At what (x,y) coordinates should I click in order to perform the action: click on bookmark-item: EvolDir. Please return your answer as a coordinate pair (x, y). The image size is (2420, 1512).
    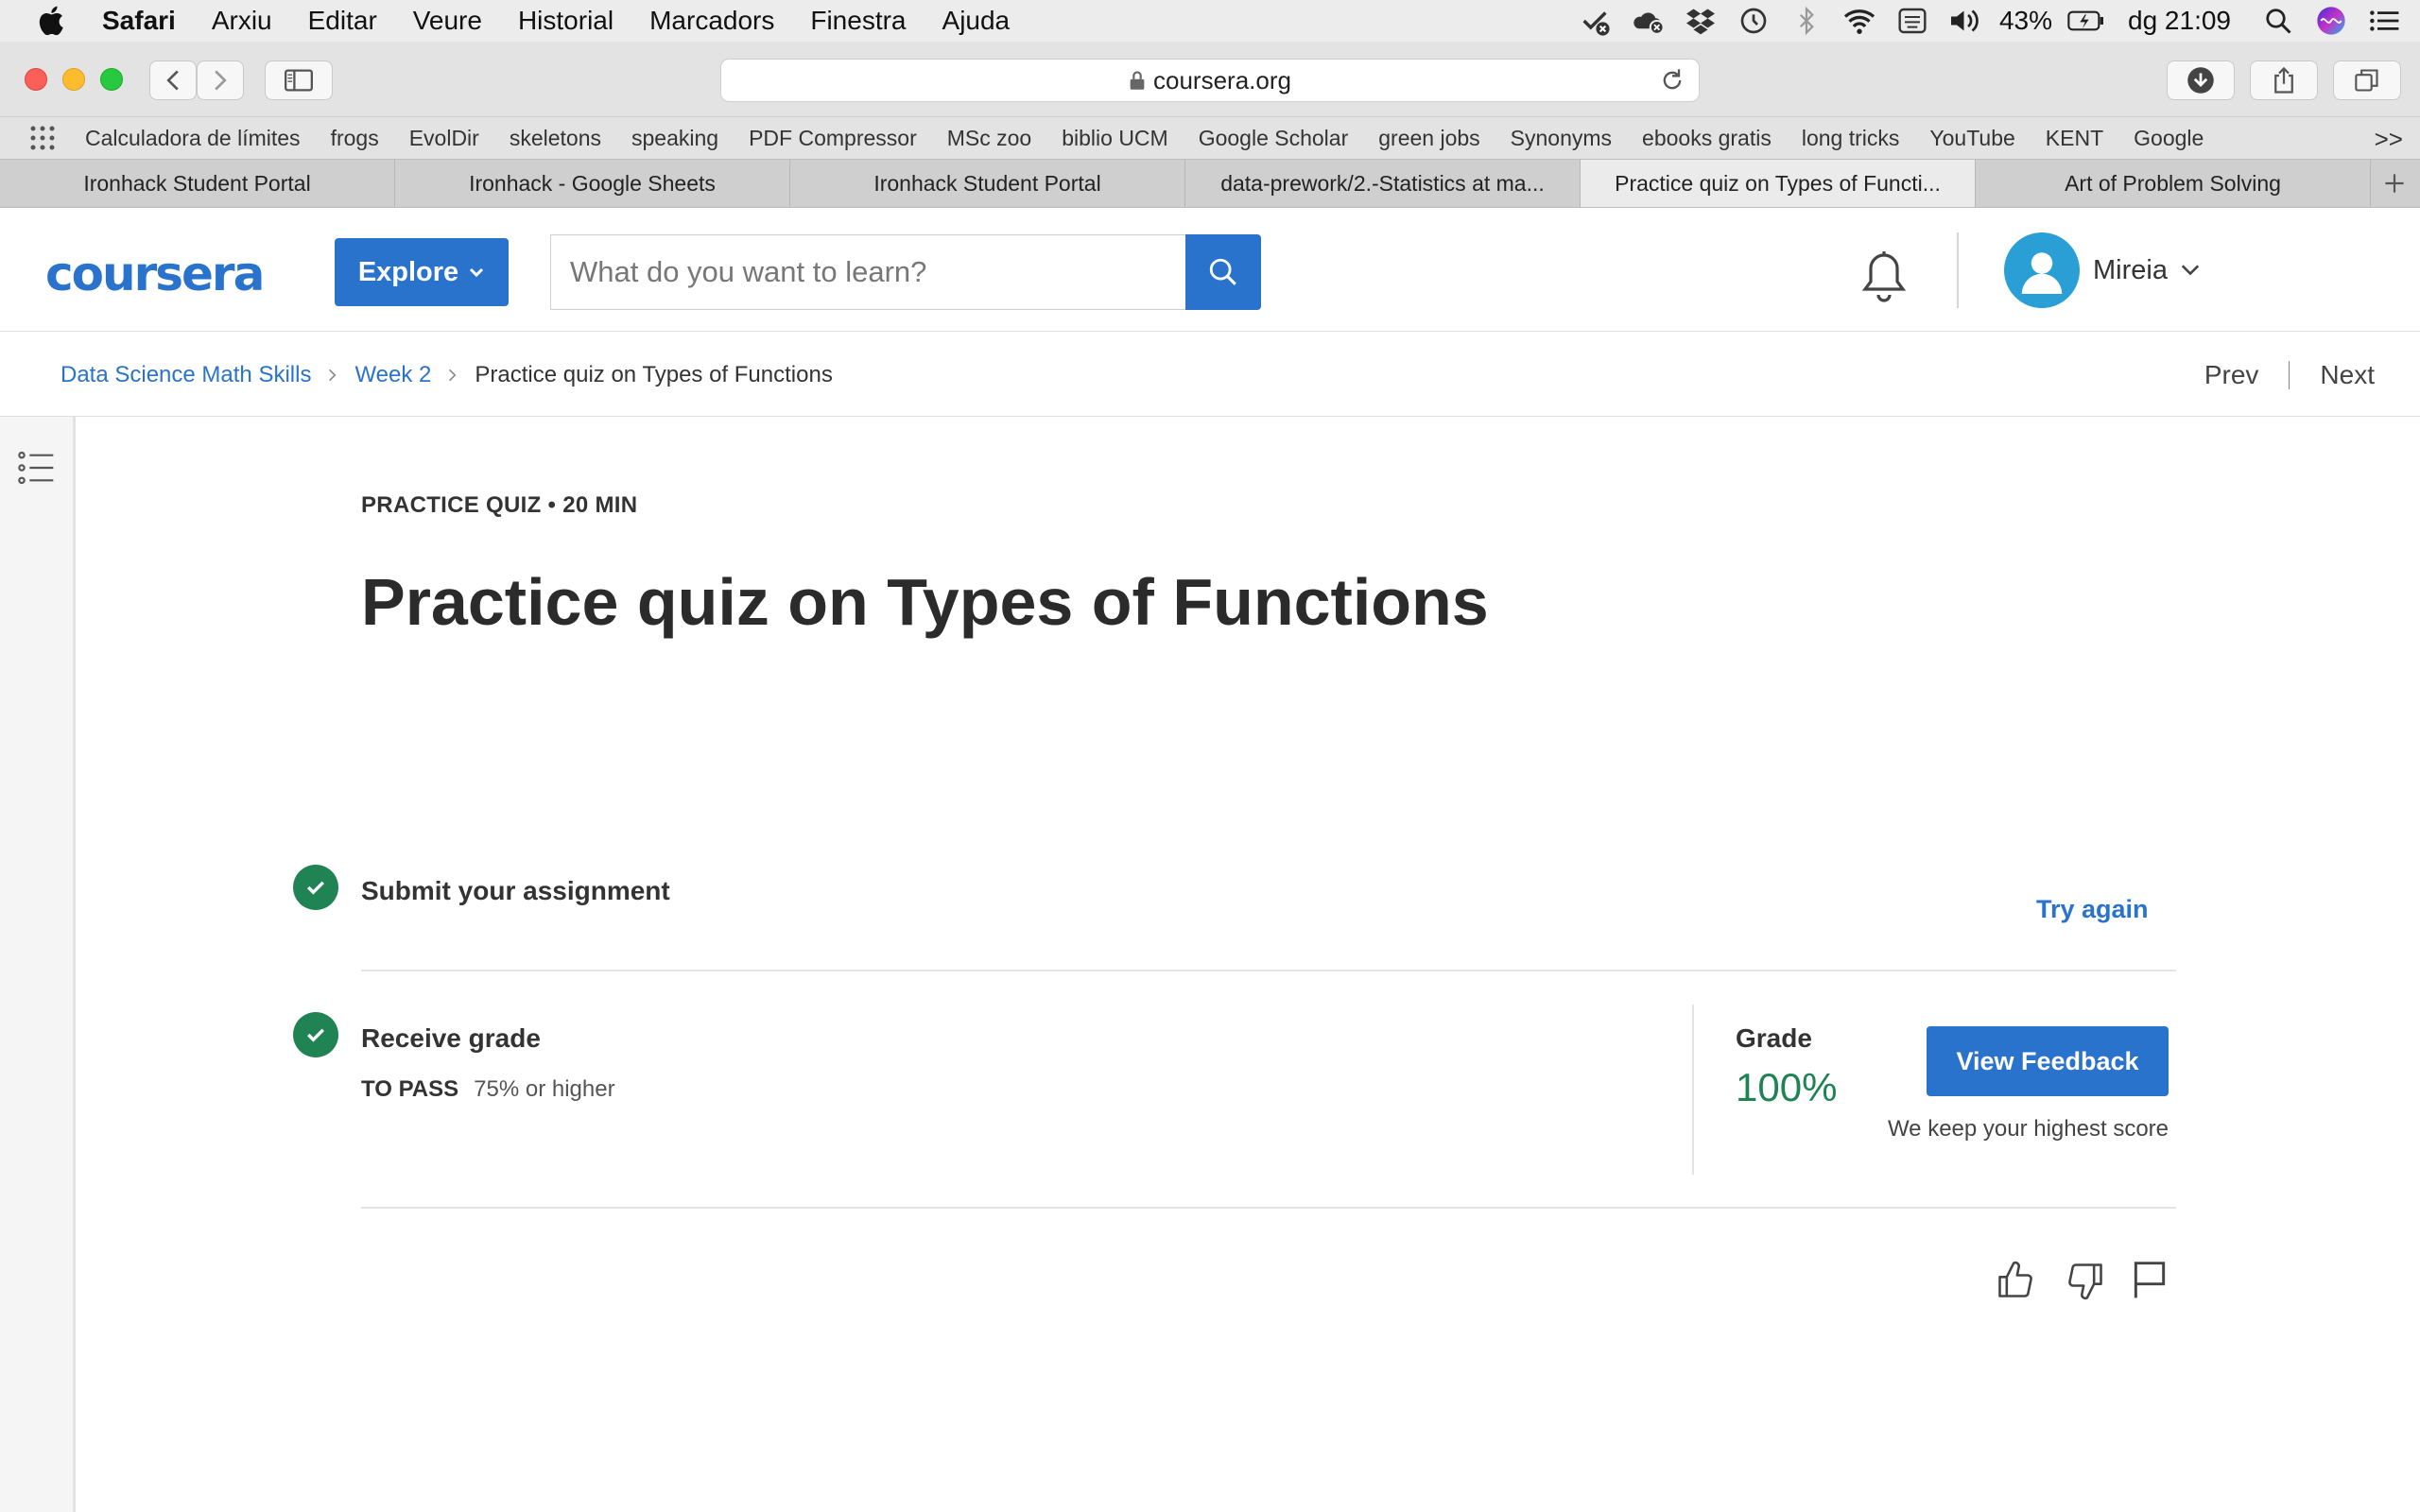
    Looking at the image, I should click on (444, 138).